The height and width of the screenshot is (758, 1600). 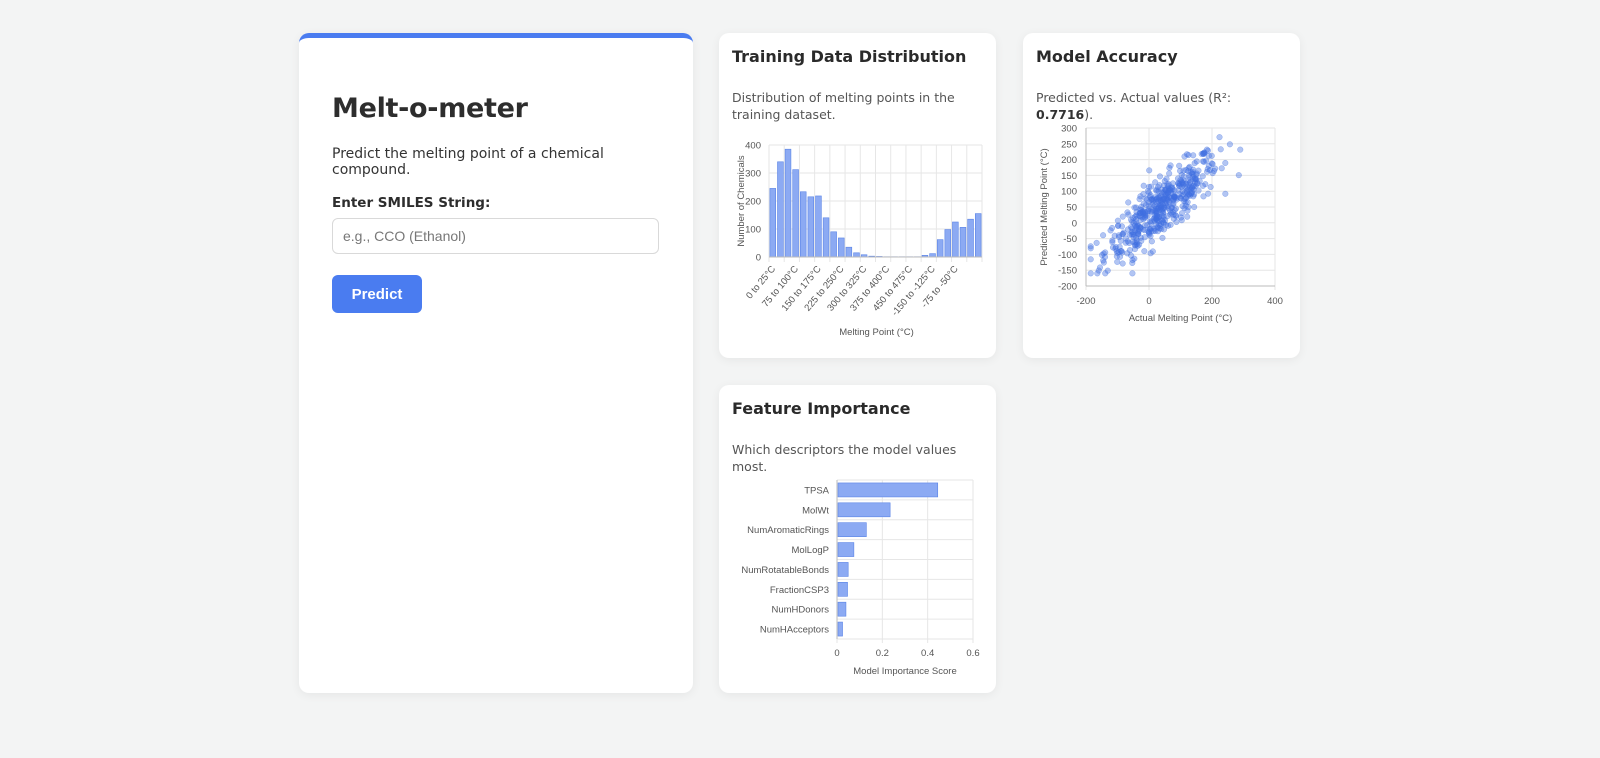 What do you see at coordinates (800, 610) in the screenshot?
I see `fi-category-label: NumHDonors` at bounding box center [800, 610].